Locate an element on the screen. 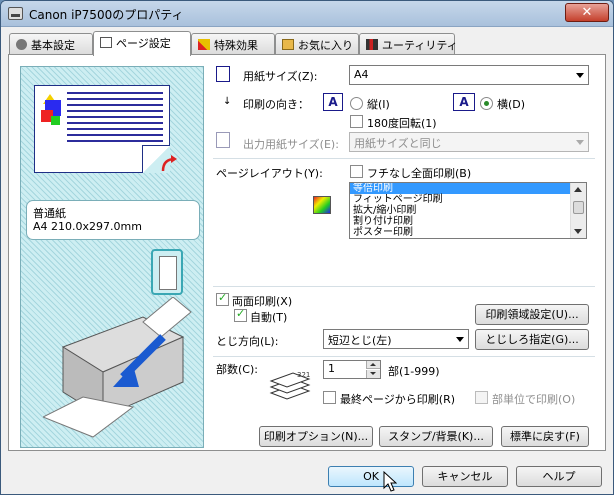 This screenshot has height=495, width=614. copies-range-label: 部(1-999) is located at coordinates (414, 371).